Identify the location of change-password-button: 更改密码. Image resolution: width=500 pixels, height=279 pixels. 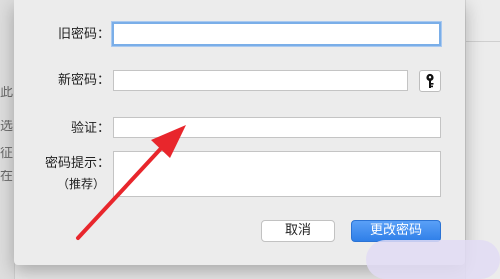
(396, 231).